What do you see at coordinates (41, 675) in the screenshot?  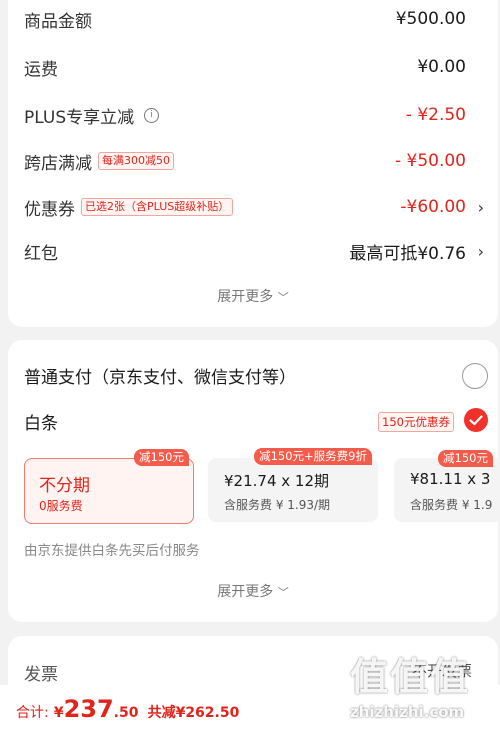 I see `invoice-label: 发票` at bounding box center [41, 675].